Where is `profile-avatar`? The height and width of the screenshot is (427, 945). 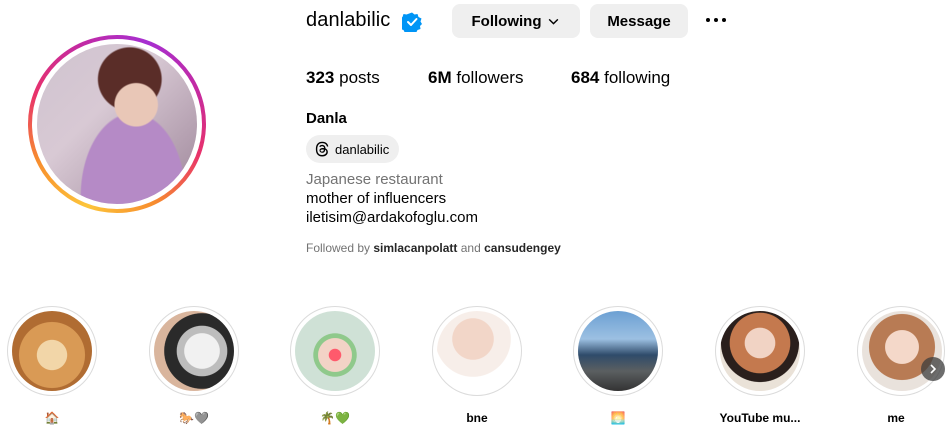
profile-avatar is located at coordinates (117, 124).